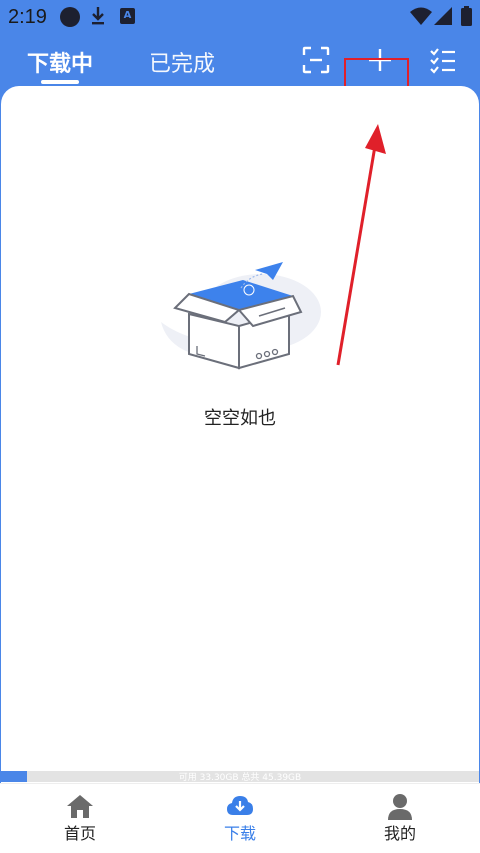 This screenshot has height=853, width=480. I want to click on download-icon, so click(98, 16).